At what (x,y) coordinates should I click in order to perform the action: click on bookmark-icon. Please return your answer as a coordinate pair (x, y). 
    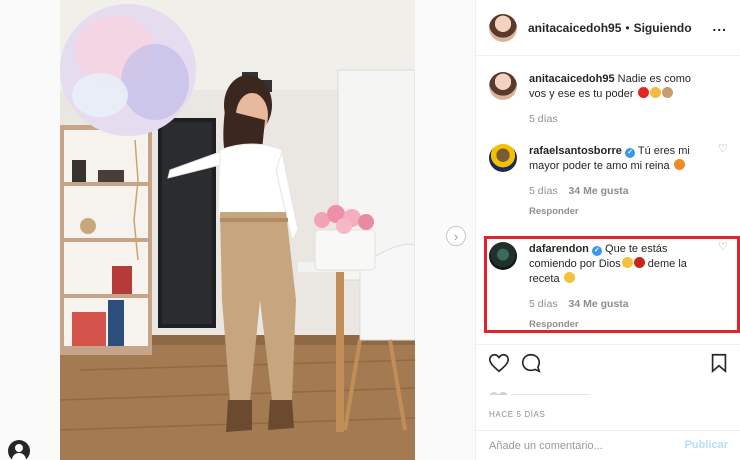
    Looking at the image, I should click on (719, 363).